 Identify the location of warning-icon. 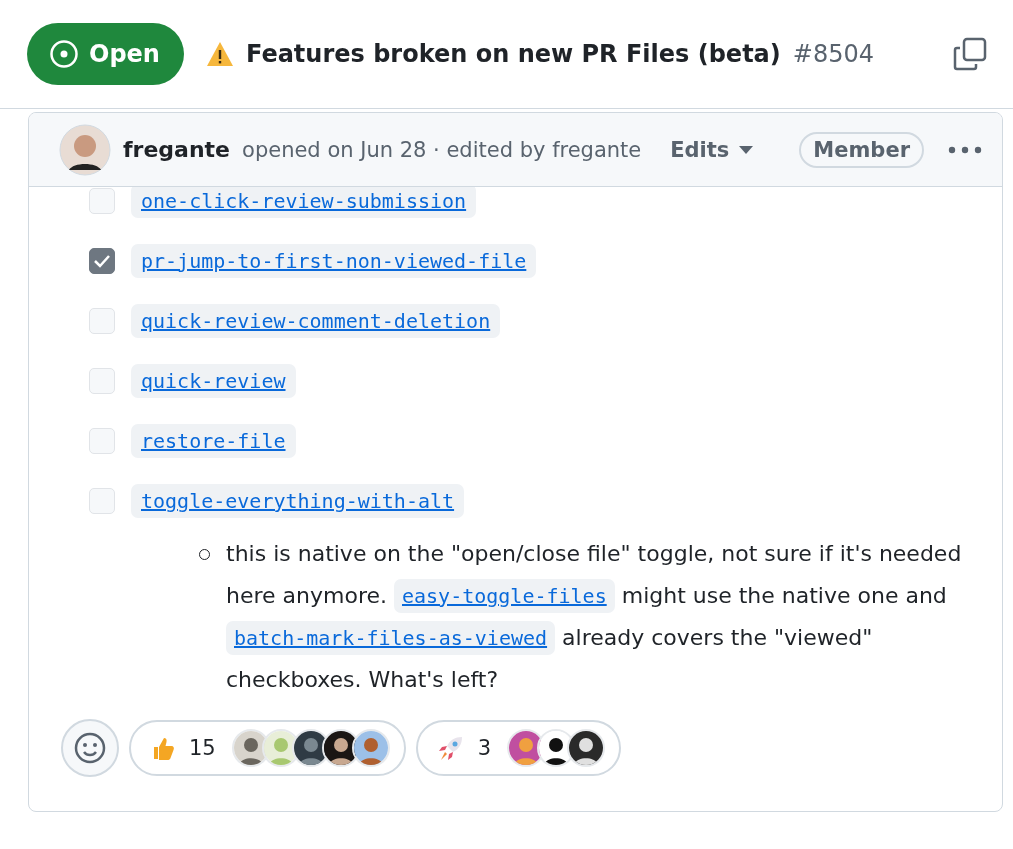
(219, 54).